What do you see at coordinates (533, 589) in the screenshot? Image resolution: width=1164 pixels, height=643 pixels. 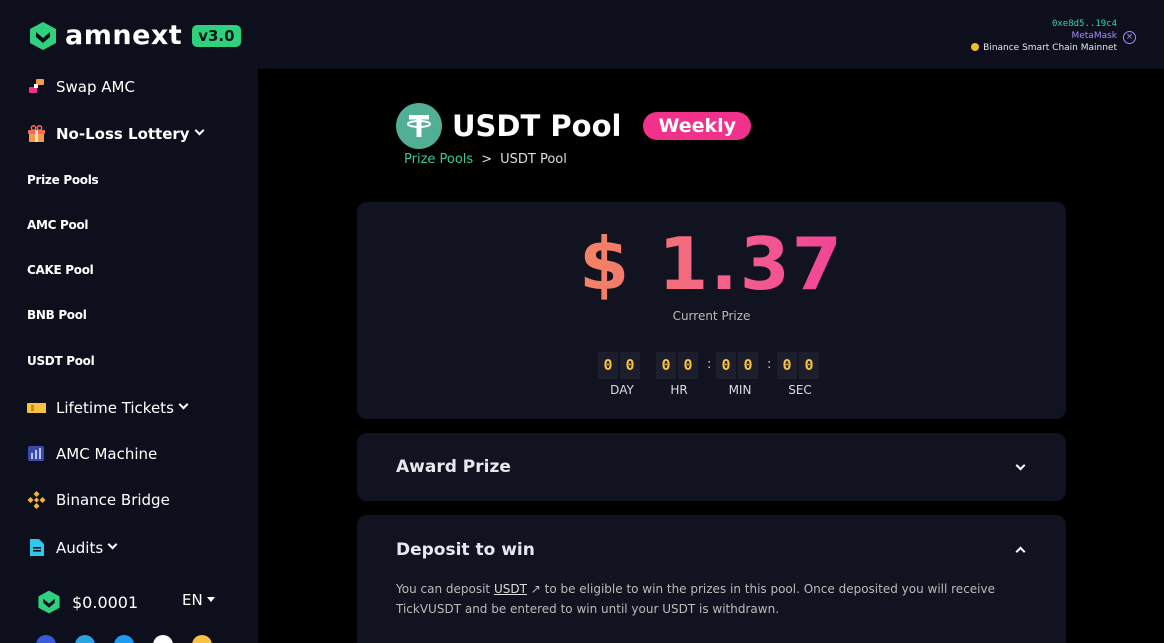 I see `external-link-icon: ↗` at bounding box center [533, 589].